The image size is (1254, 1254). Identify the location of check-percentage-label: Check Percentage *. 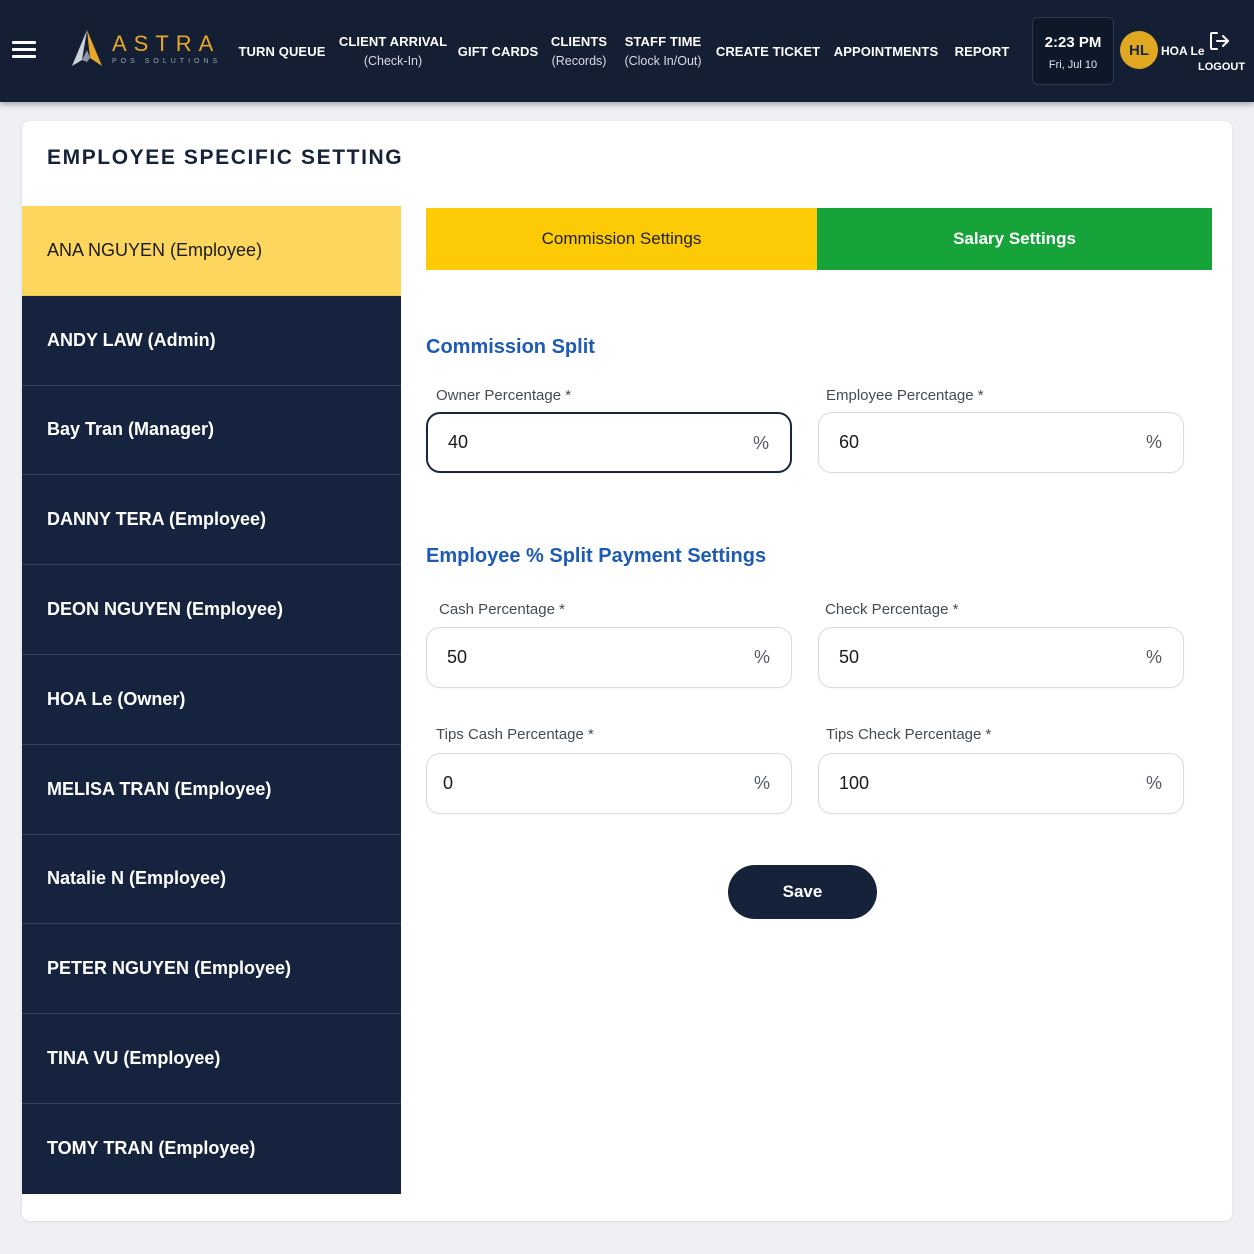
(892, 609).